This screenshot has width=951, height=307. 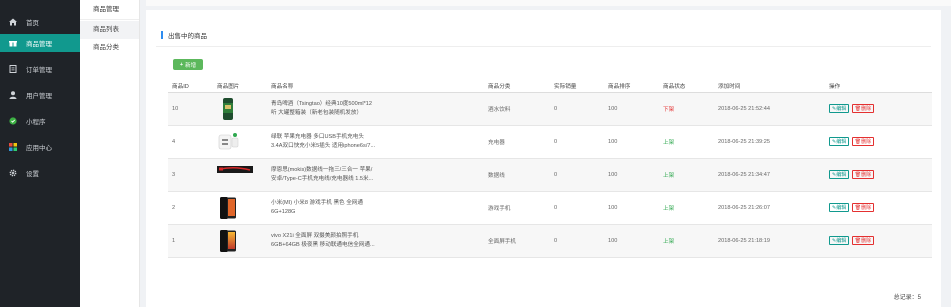 I want to click on sidebar-item-label: 商品管理, so click(x=39, y=44).